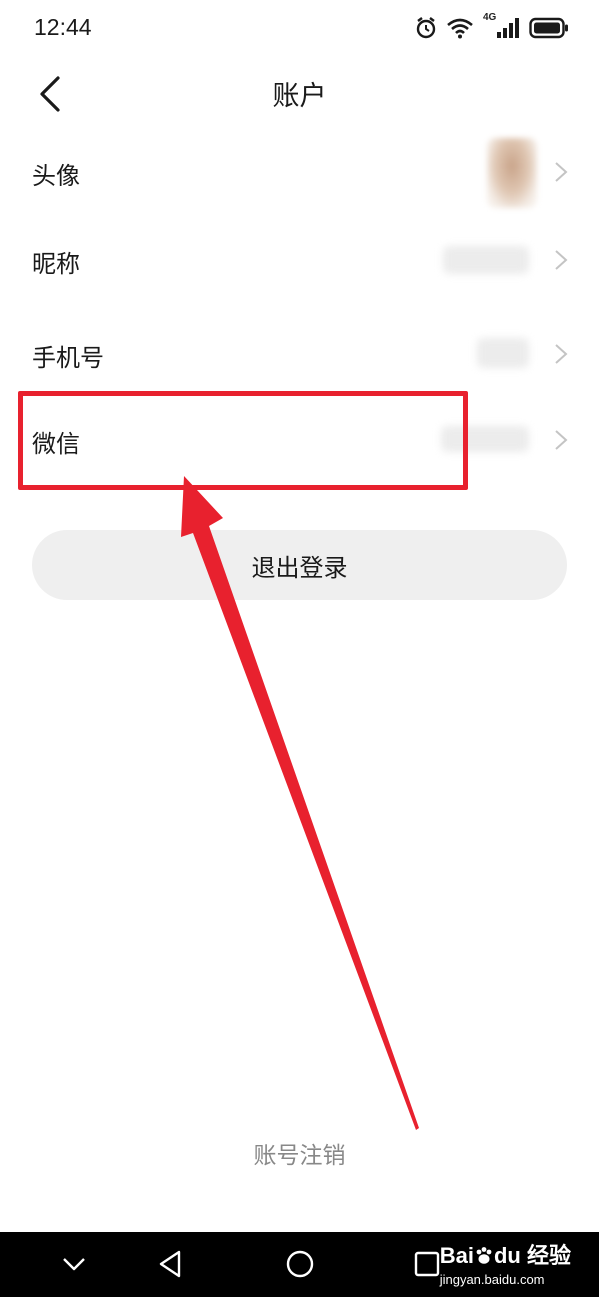 The image size is (599, 1297). What do you see at coordinates (299, 172) in the screenshot?
I see `row-avatar: 头像` at bounding box center [299, 172].